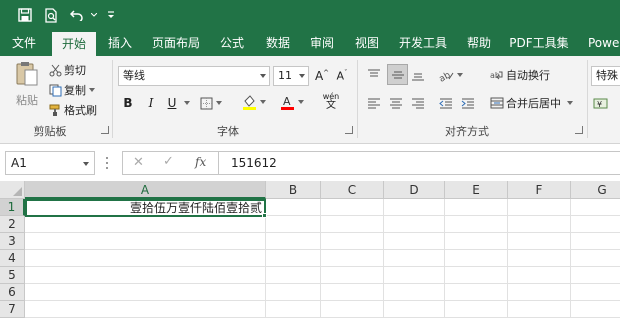 The height and width of the screenshot is (318, 620). Describe the element at coordinates (176, 43) in the screenshot. I see `tab-page-layout: 页面布局` at that location.